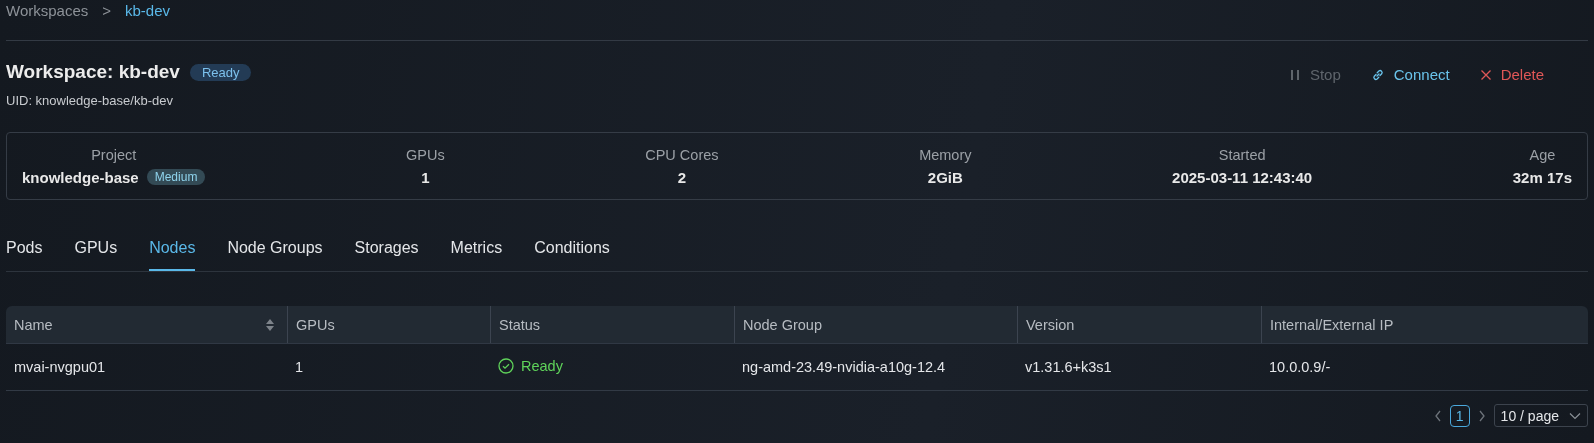 Image resolution: width=1594 pixels, height=443 pixels. What do you see at coordinates (1542, 154) in the screenshot?
I see `summary-label: Age` at bounding box center [1542, 154].